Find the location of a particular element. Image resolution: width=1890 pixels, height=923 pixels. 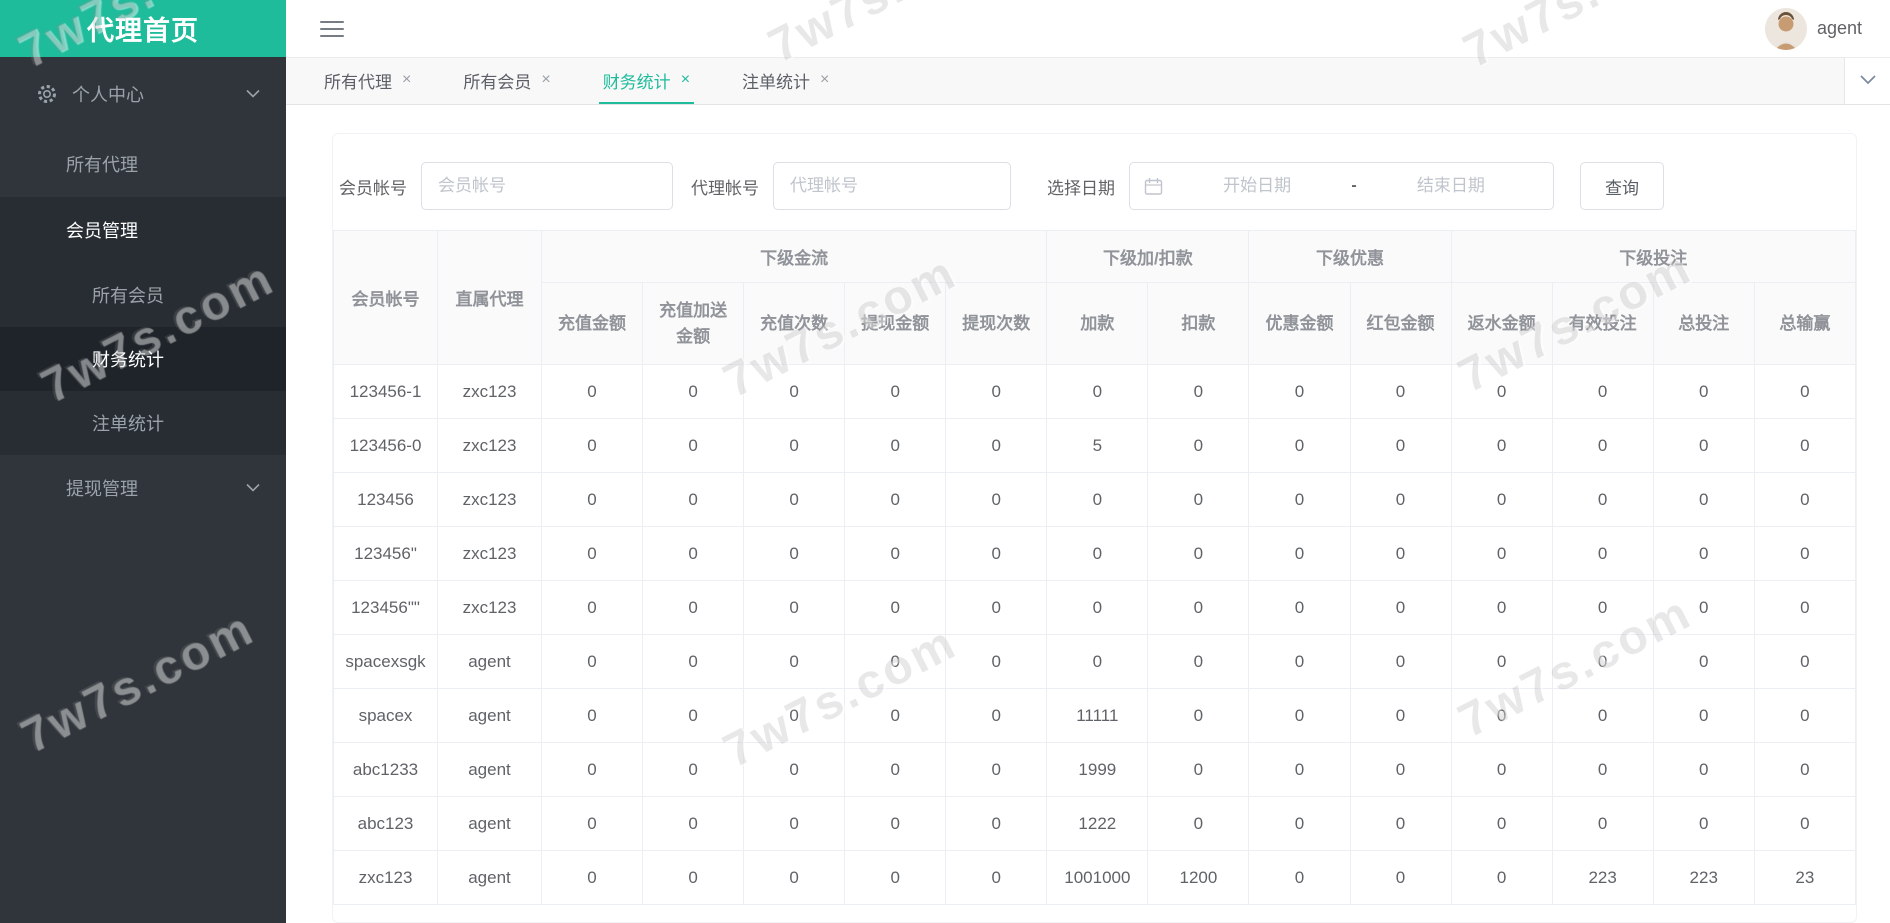

agent-account-input is located at coordinates (892, 186).